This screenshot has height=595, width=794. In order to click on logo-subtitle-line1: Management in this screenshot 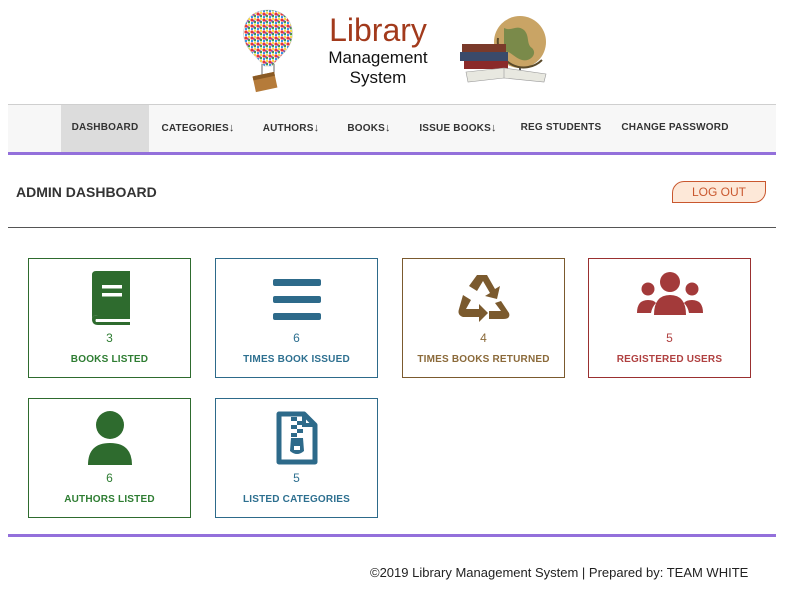, I will do `click(378, 57)`.